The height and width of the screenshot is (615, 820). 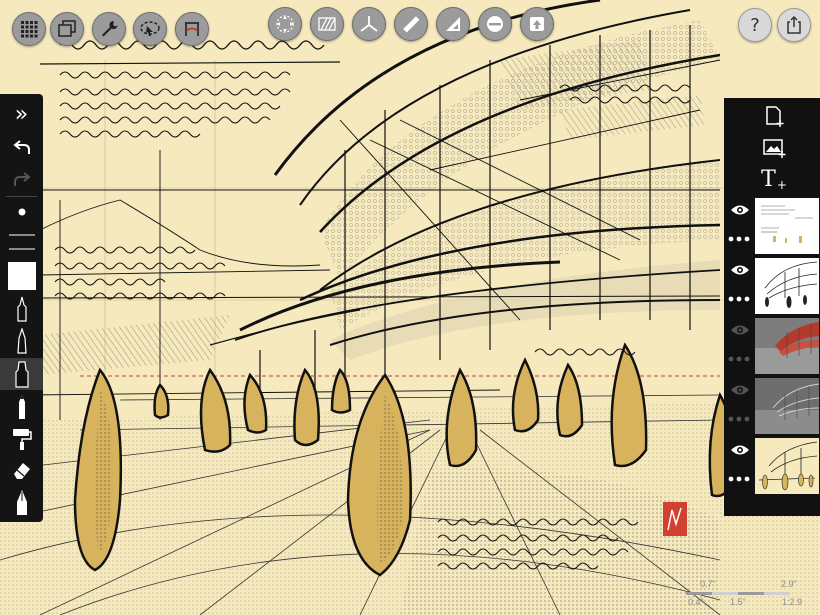 I want to click on brush-opacity-control, so click(x=21, y=243).